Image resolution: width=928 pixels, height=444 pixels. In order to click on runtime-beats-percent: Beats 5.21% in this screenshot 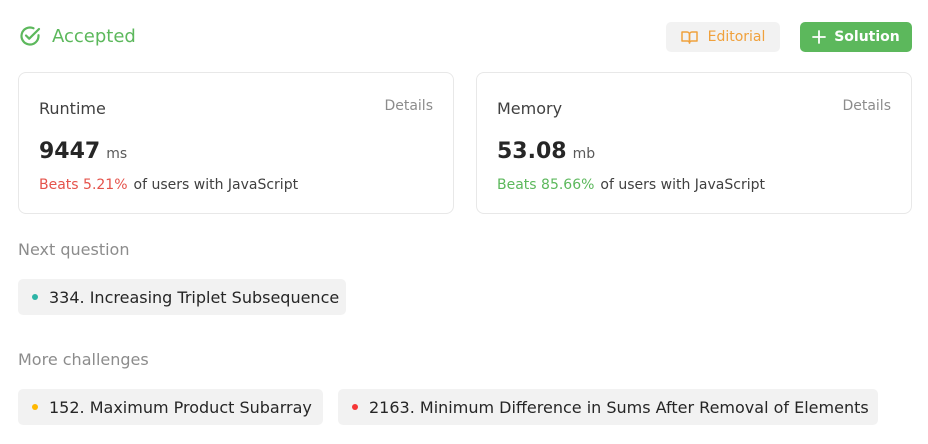, I will do `click(83, 185)`.